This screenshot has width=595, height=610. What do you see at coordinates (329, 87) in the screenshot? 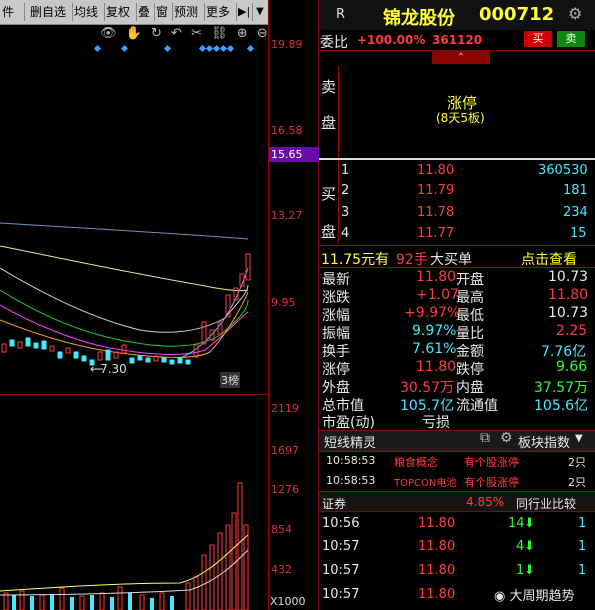
I see `sell-label: 卖` at bounding box center [329, 87].